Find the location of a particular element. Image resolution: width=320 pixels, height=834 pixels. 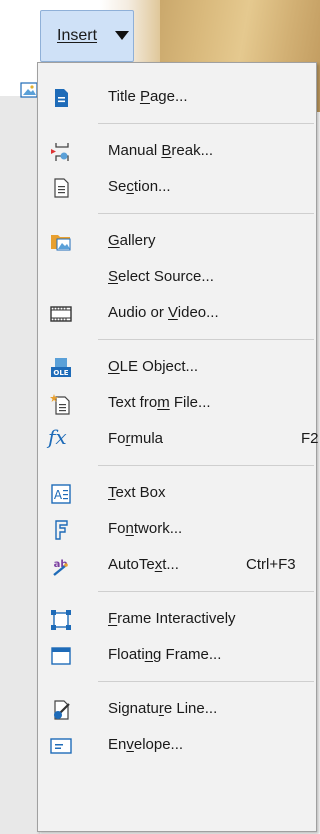

ole-object-icon: OLE is located at coordinates (61, 367).